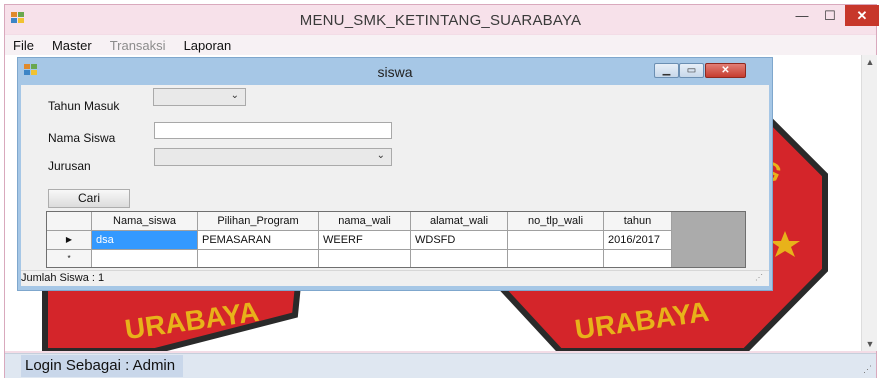 This screenshot has height=379, width=879. What do you see at coordinates (273, 130) in the screenshot?
I see `nama-siswa-input` at bounding box center [273, 130].